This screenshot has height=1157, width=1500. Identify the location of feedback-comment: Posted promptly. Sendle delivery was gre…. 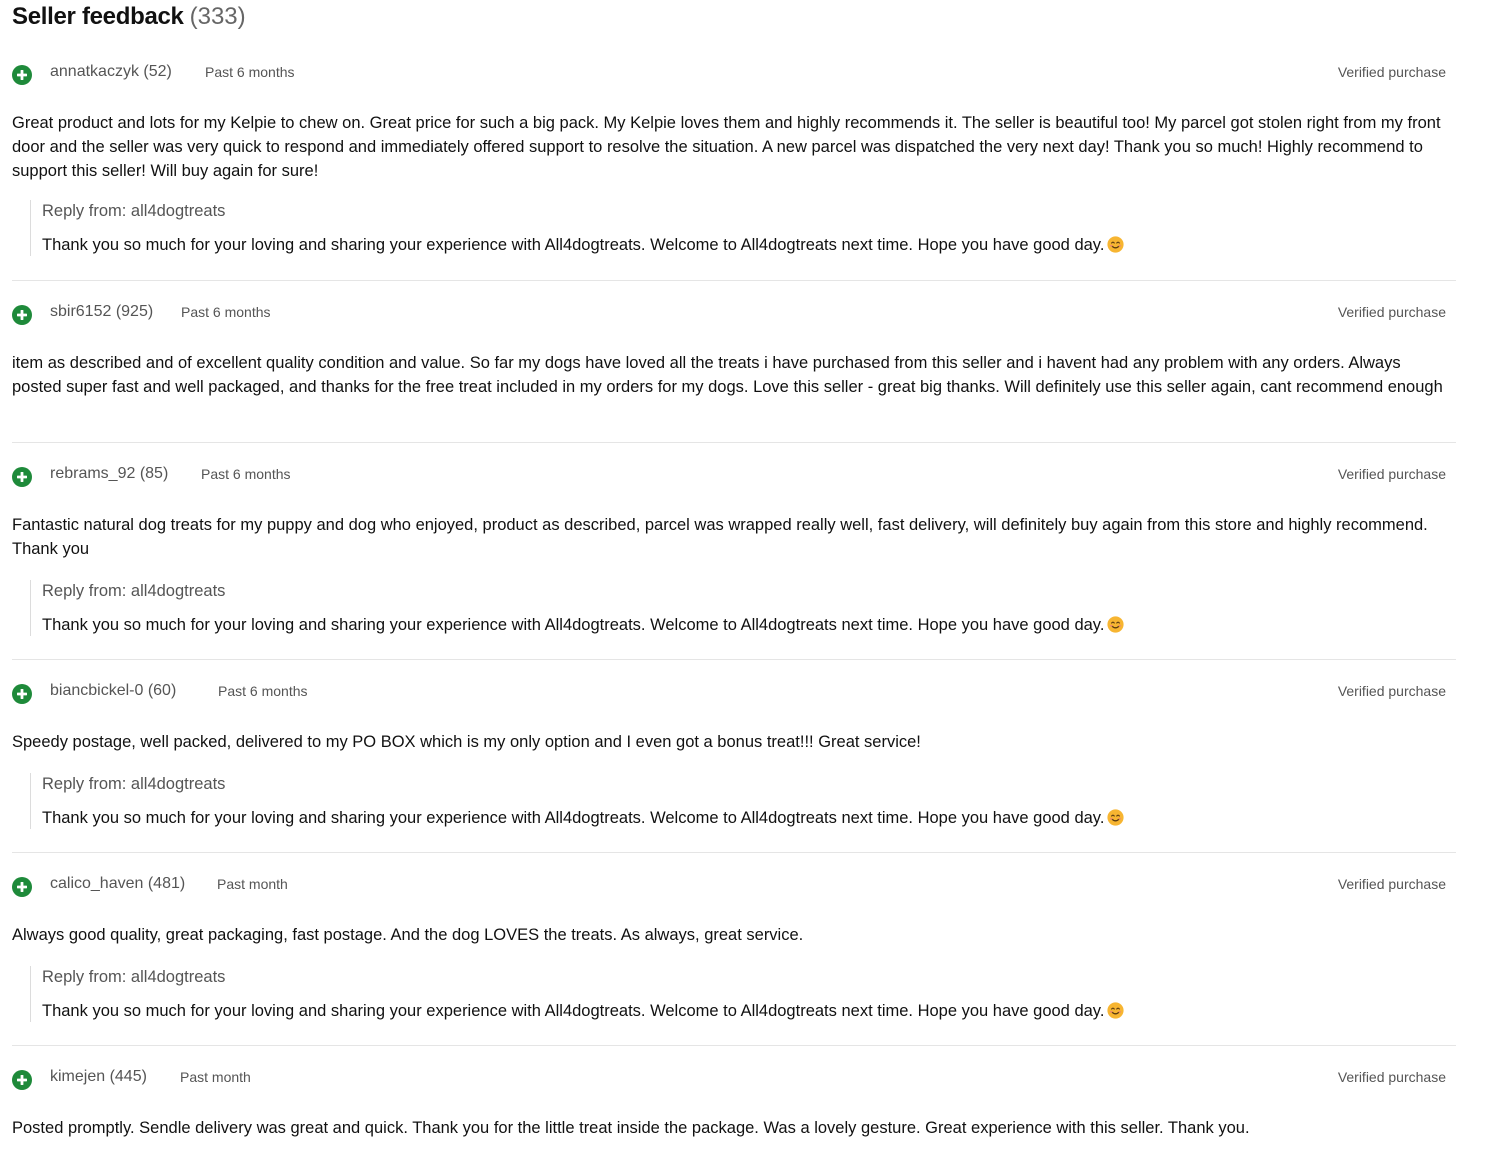
(631, 1128).